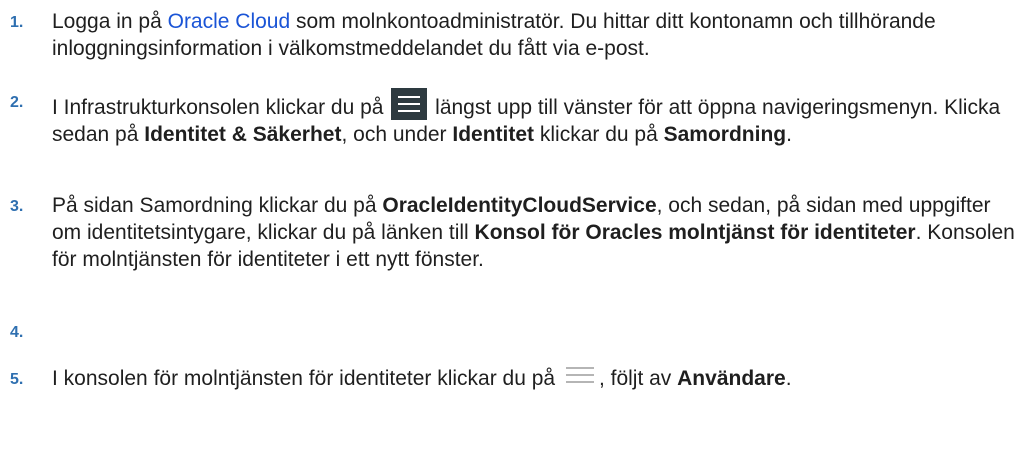  Describe the element at coordinates (17, 102) in the screenshot. I see `step-number: 2.` at that location.